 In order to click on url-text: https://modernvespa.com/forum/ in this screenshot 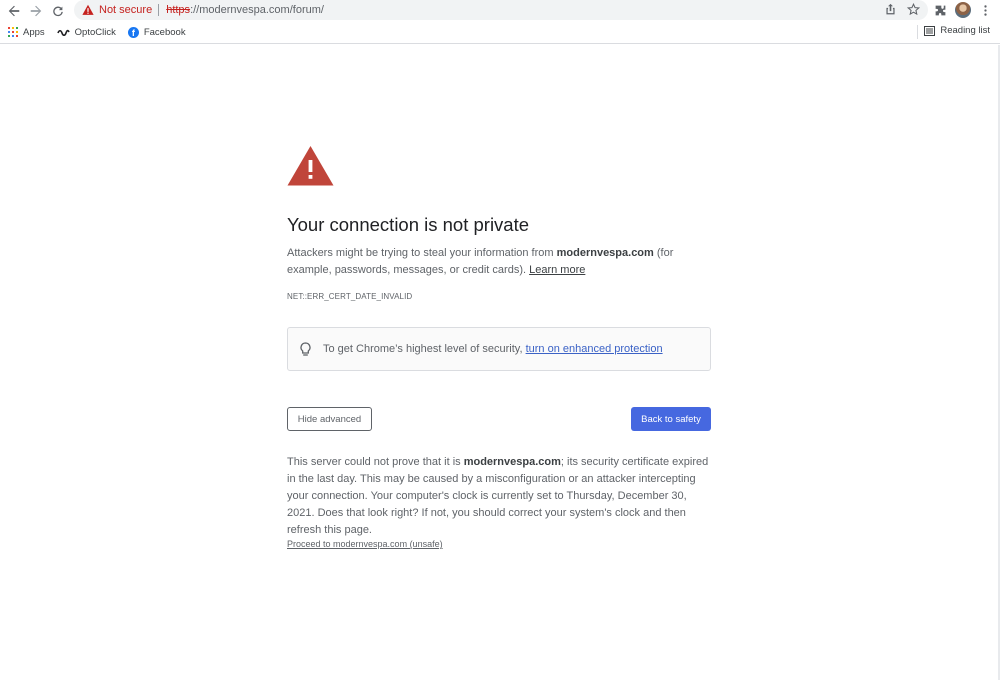, I will do `click(245, 10)`.